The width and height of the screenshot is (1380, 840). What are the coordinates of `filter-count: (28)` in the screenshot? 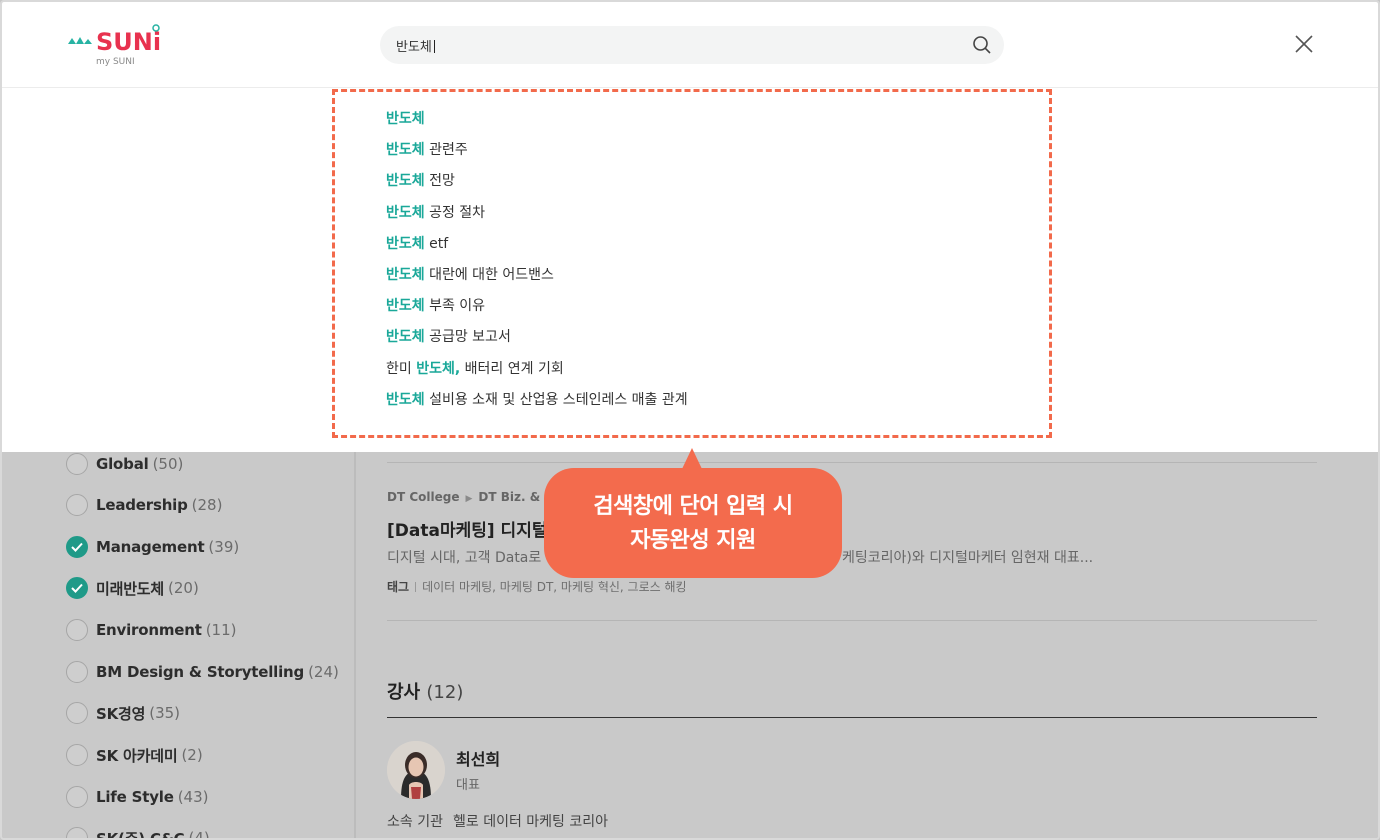 It's located at (207, 505).